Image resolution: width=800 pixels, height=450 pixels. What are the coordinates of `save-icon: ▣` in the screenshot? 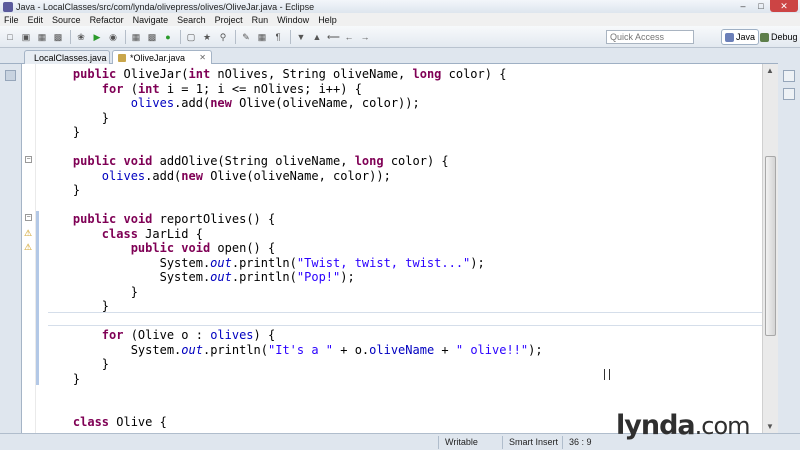 It's located at (26, 37).